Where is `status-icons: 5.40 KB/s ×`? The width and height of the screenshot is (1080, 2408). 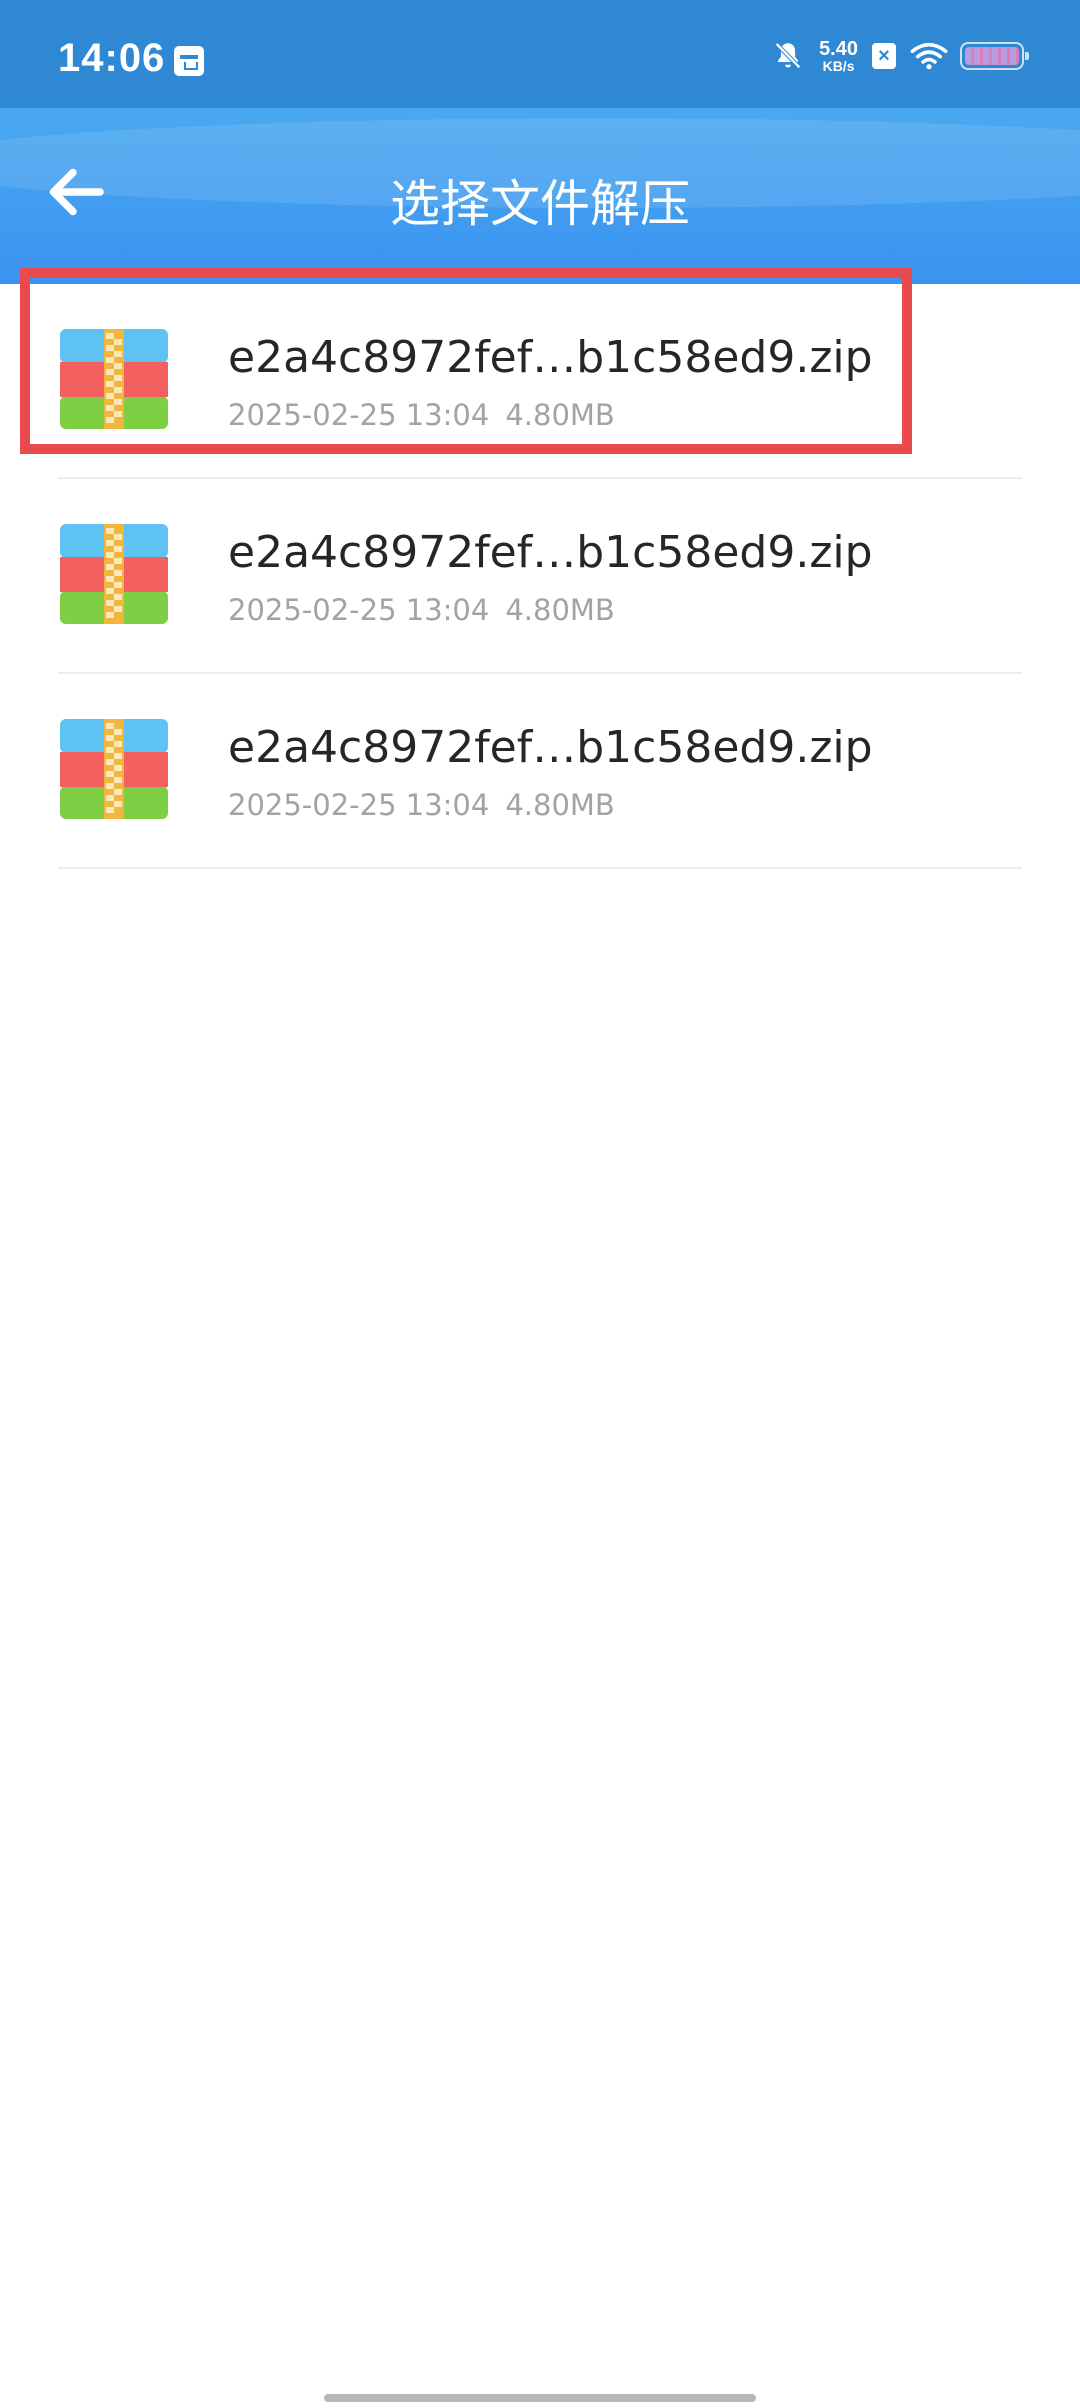 status-icons: 5.40 KB/s × is located at coordinates (900, 56).